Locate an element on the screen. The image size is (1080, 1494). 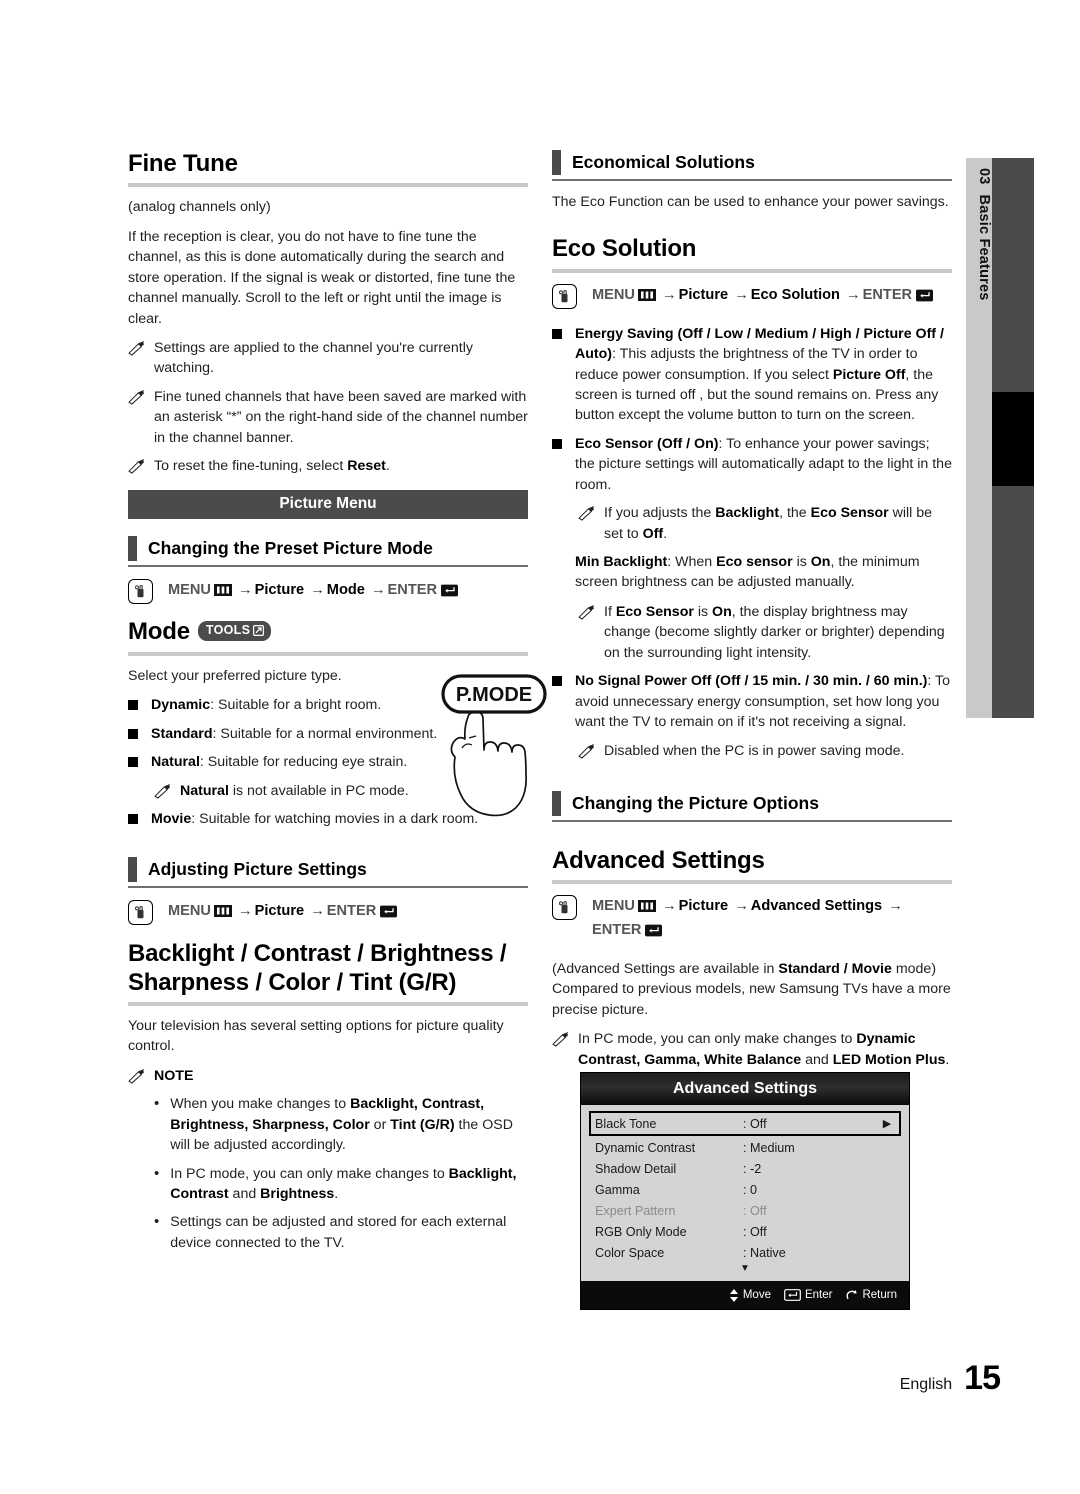
osd-footer: Move Enter Return is located at coordinates (745, 1295).